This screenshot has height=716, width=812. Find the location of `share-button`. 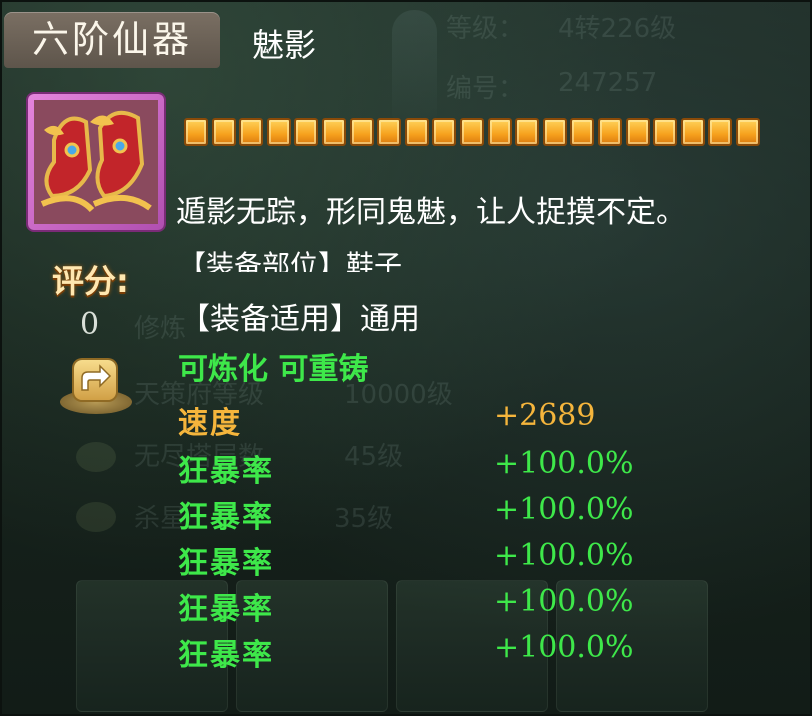

share-button is located at coordinates (96, 385).